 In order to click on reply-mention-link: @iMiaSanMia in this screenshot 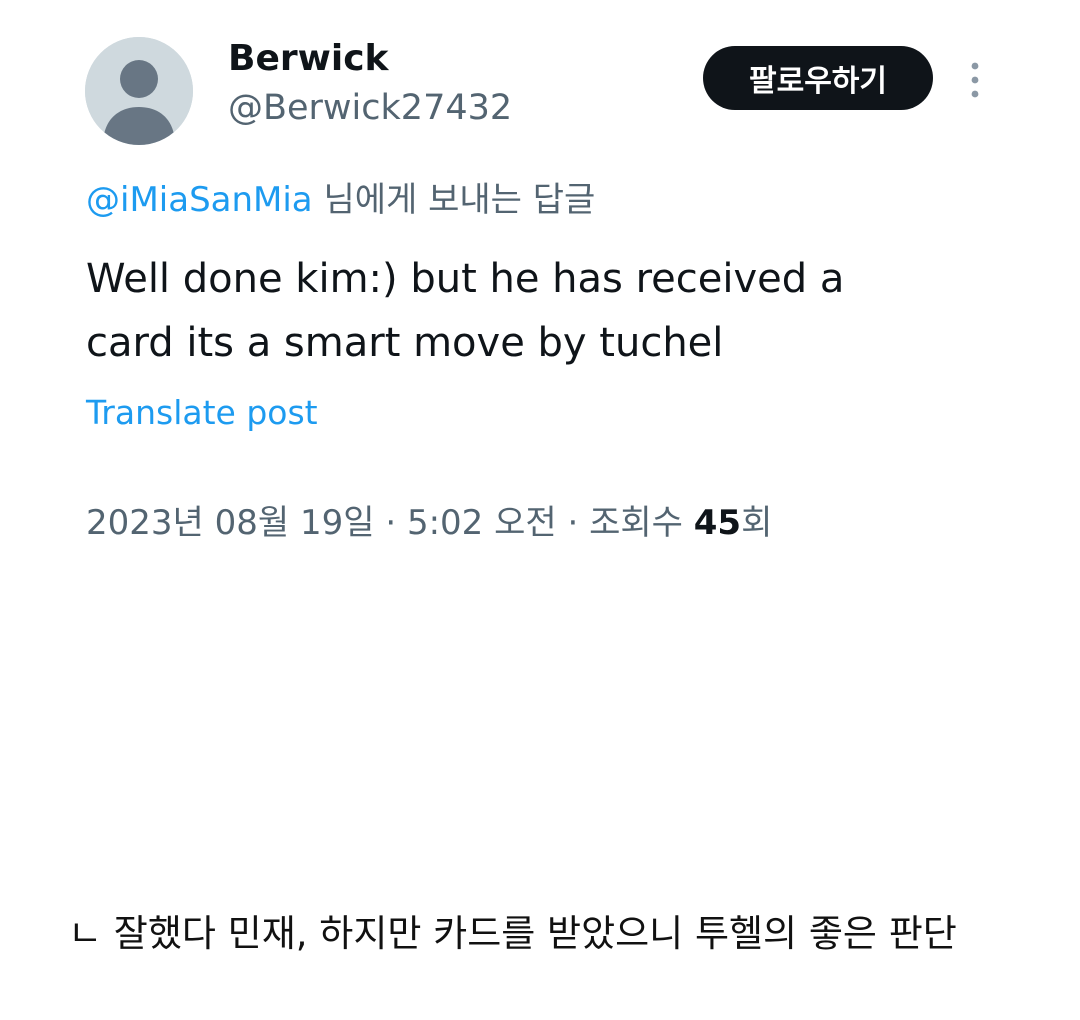, I will do `click(199, 200)`.